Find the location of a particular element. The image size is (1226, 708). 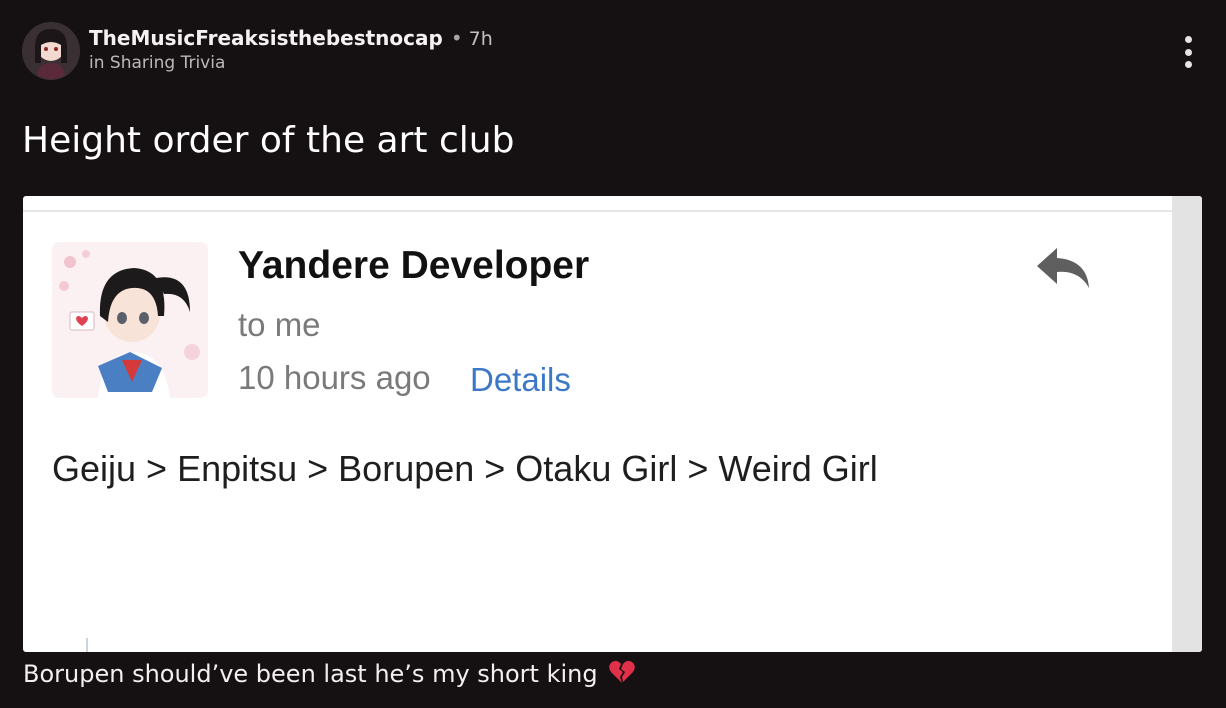

more-vertical-icon is located at coordinates (1188, 52).